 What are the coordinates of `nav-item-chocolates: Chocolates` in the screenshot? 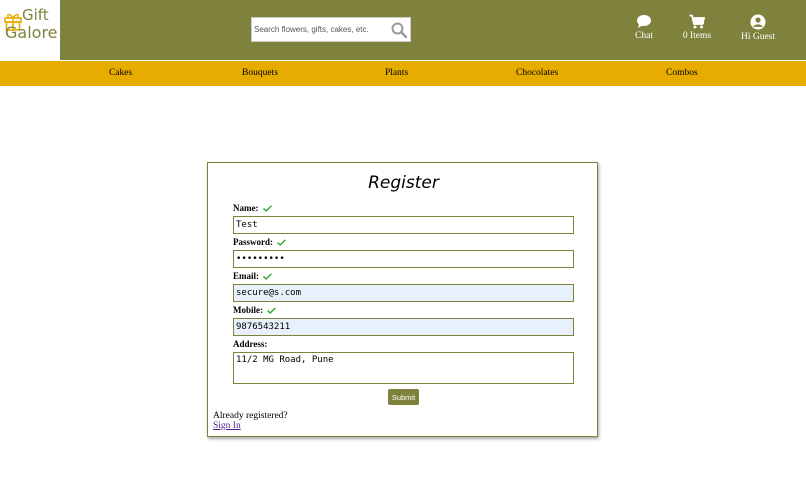 It's located at (537, 73).